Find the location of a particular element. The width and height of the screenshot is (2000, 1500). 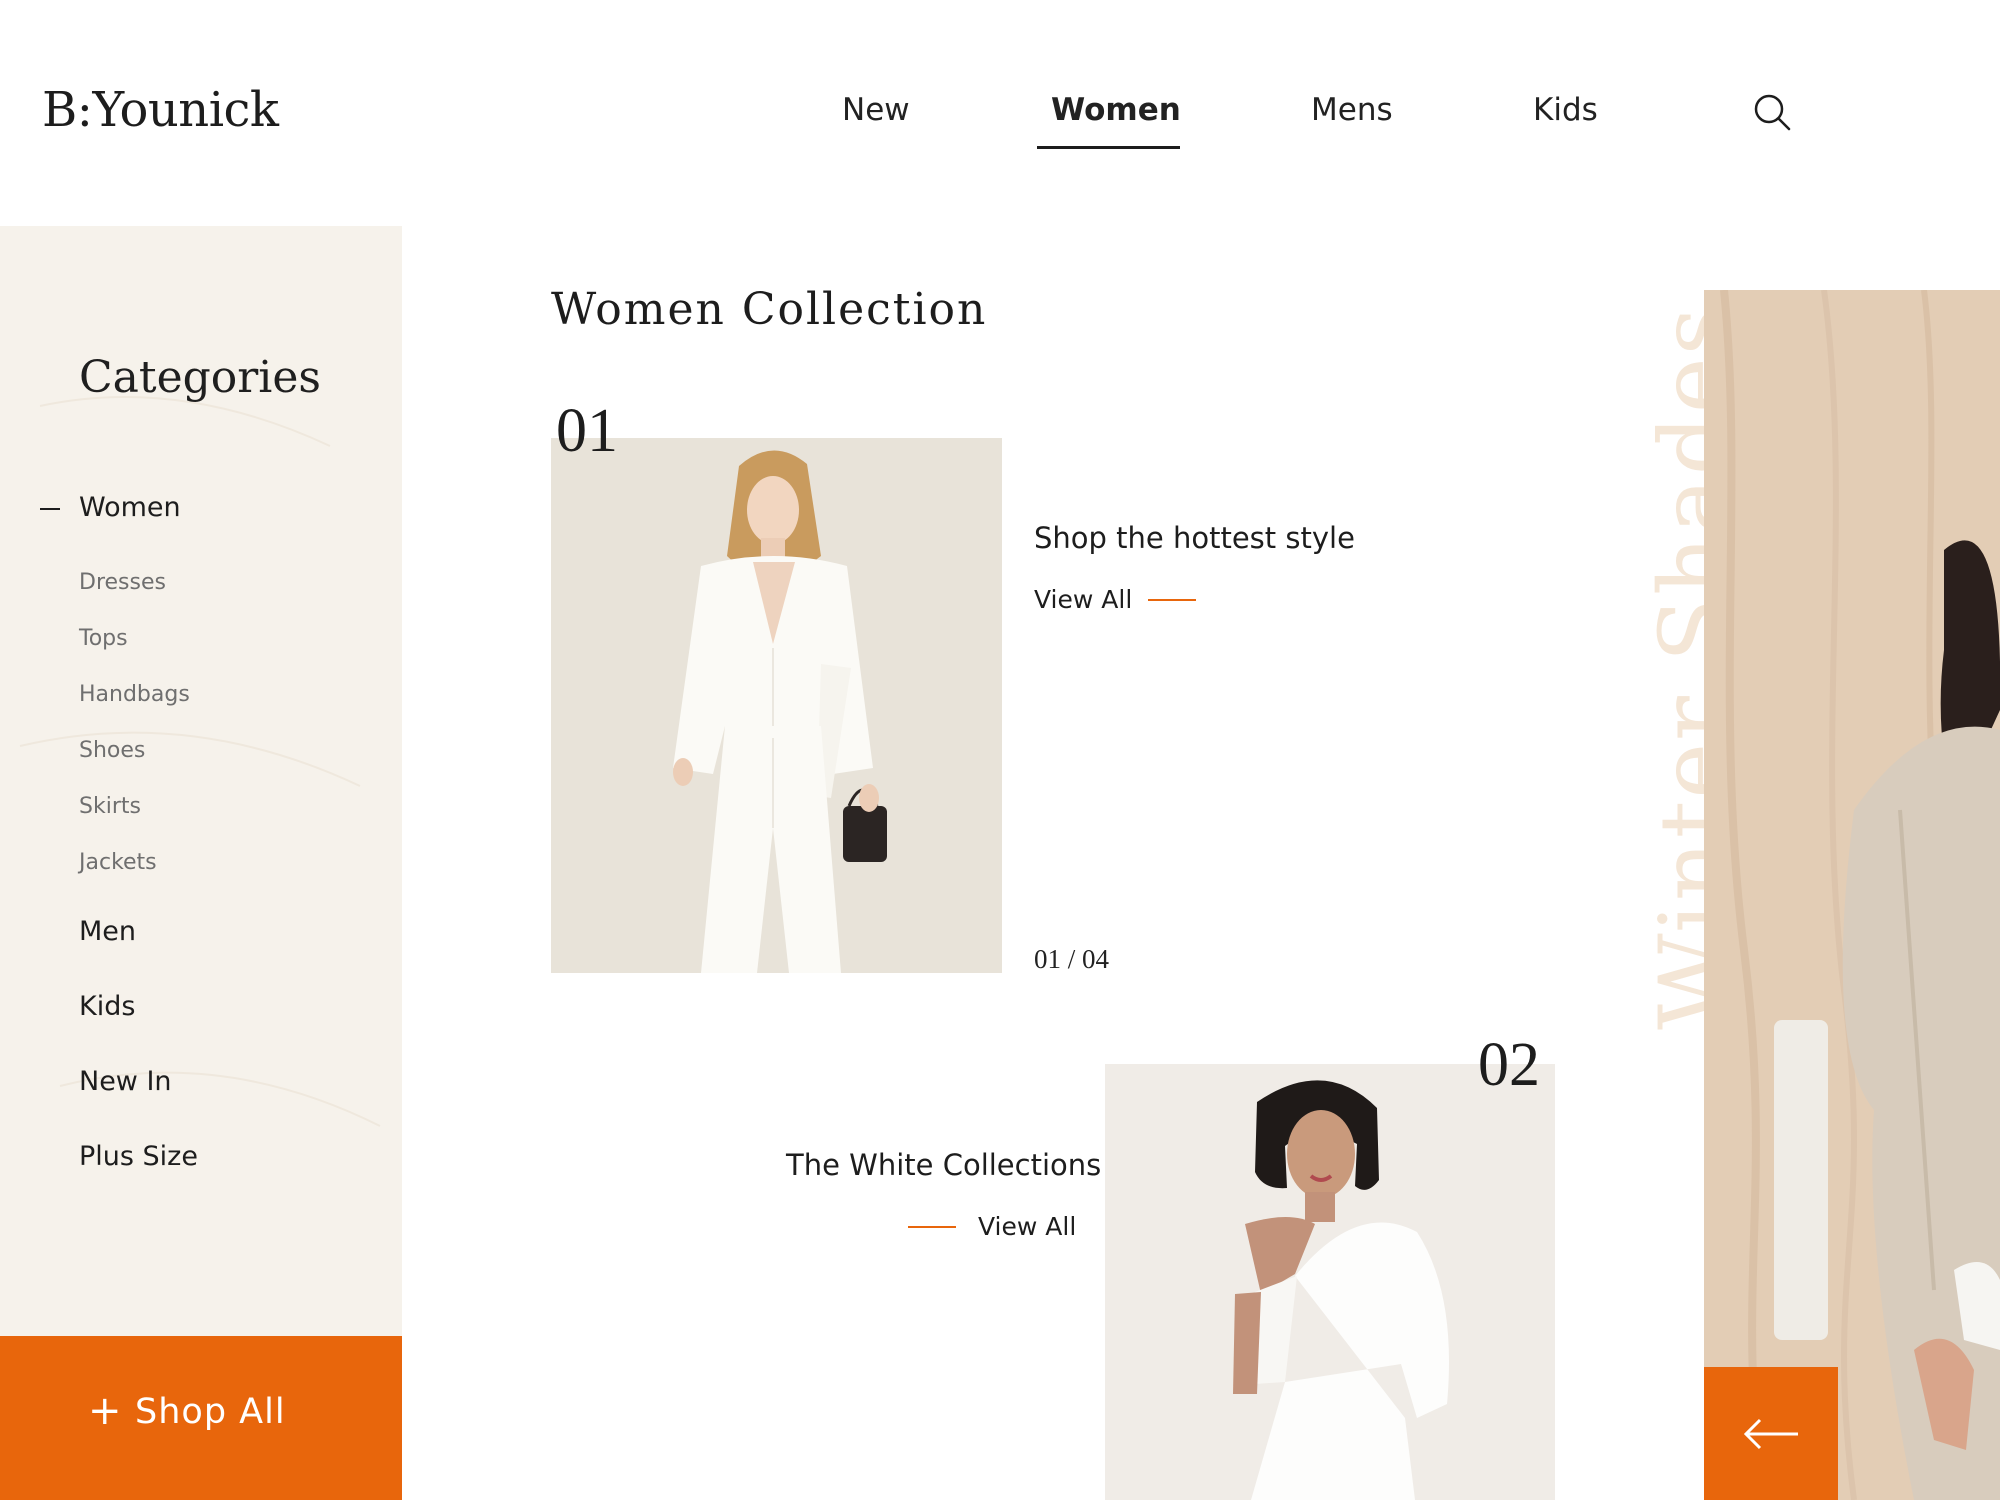

card-title-2: The White Collections is located at coordinates (944, 1165).